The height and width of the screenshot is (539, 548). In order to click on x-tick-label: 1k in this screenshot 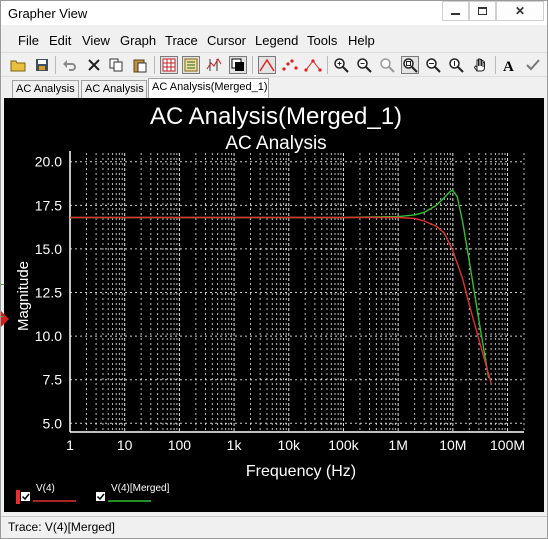, I will do `click(235, 445)`.